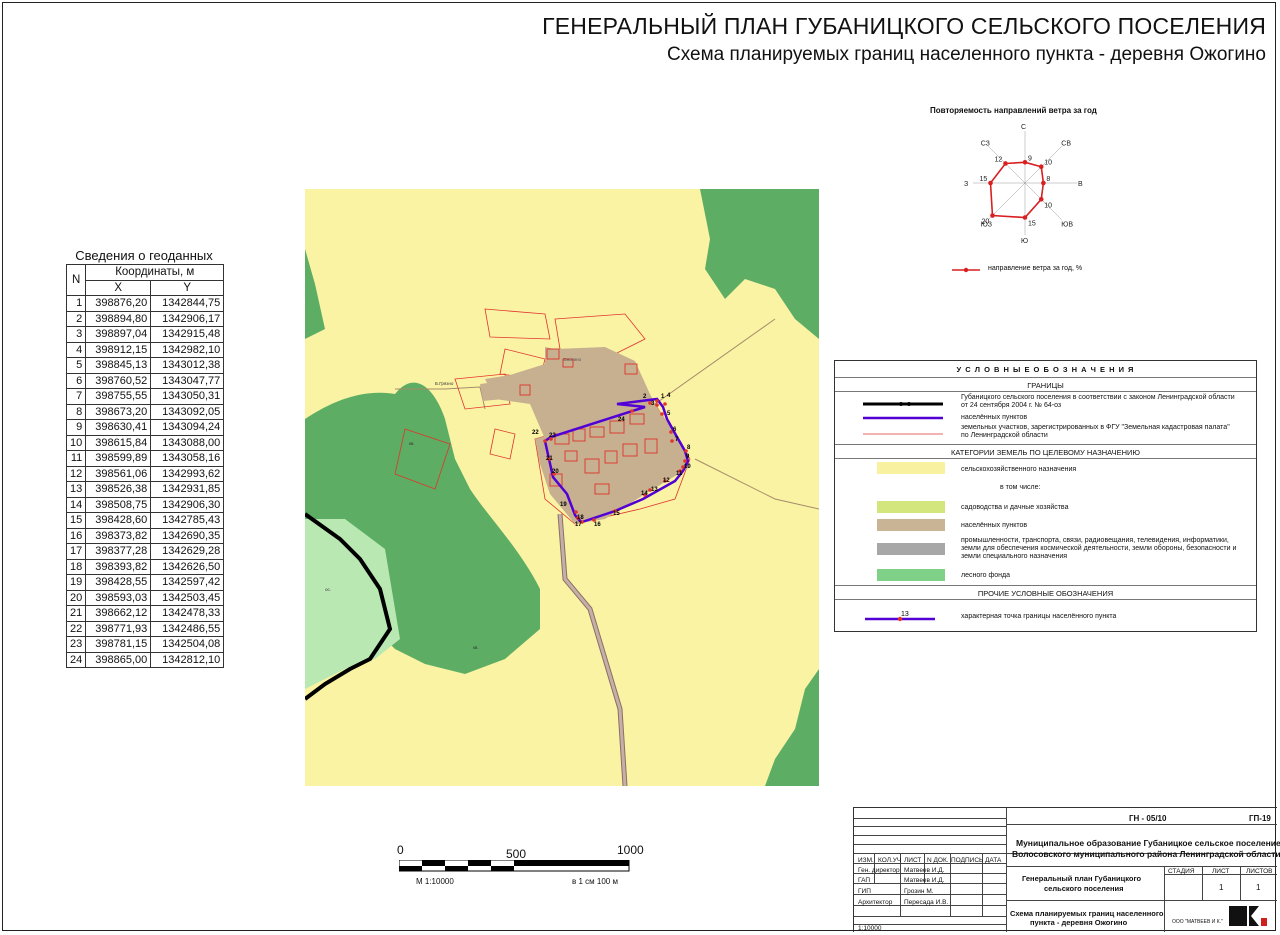 This screenshot has height=935, width=1280. Describe the element at coordinates (118, 597) in the screenshot. I see `geodata-cell-x: 398593,03` at that location.